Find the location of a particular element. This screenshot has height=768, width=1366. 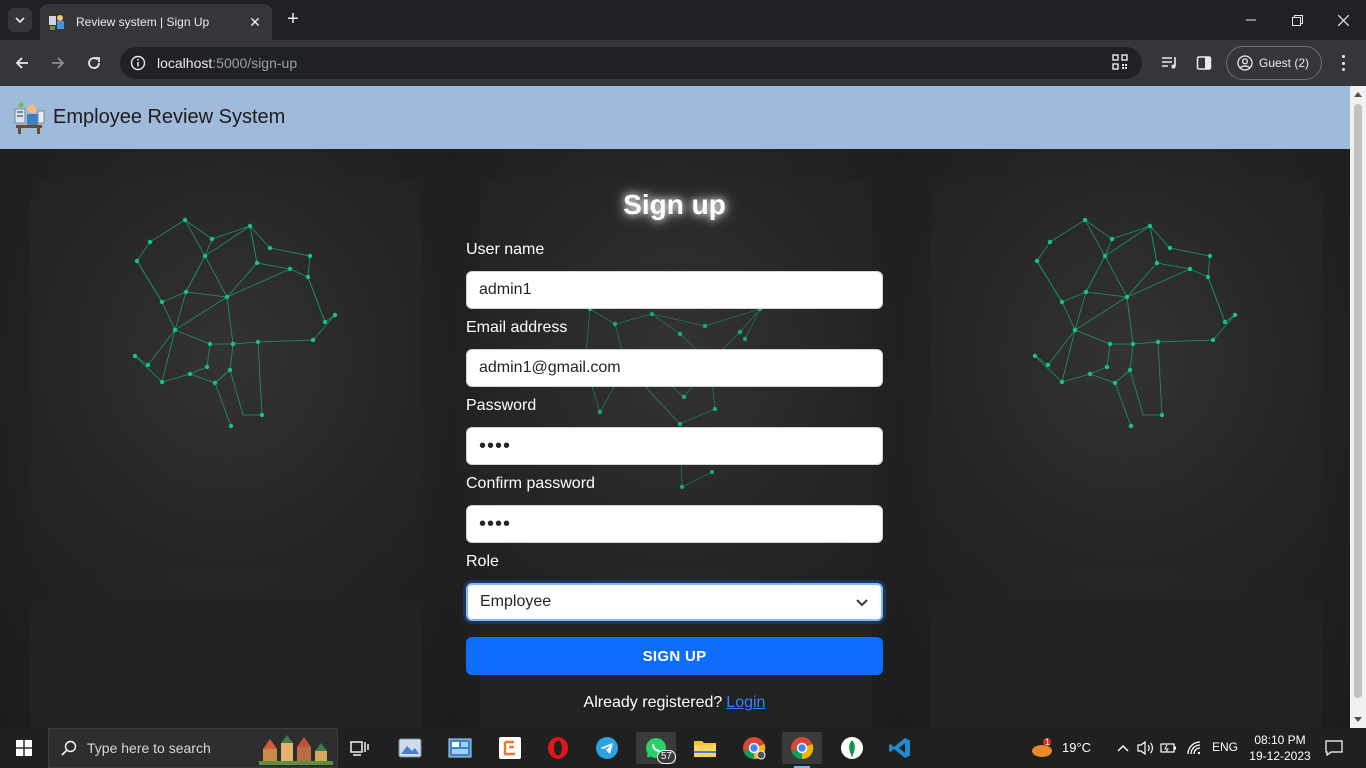

taskbar-app-opera is located at coordinates (558, 748).